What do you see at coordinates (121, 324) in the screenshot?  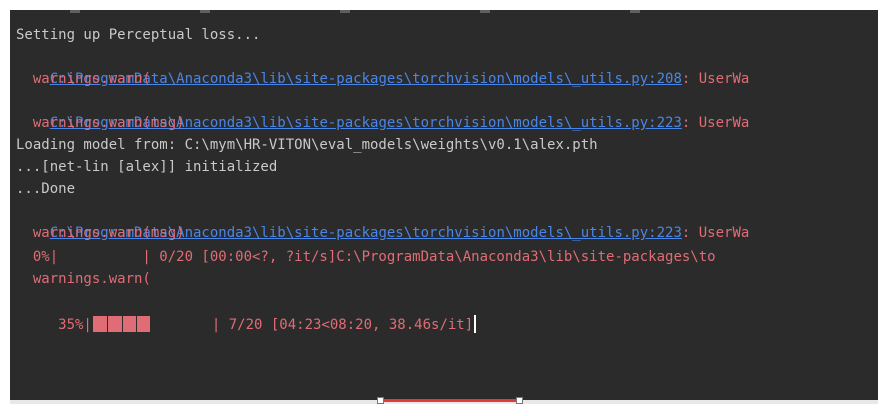 I see `progress-bar` at bounding box center [121, 324].